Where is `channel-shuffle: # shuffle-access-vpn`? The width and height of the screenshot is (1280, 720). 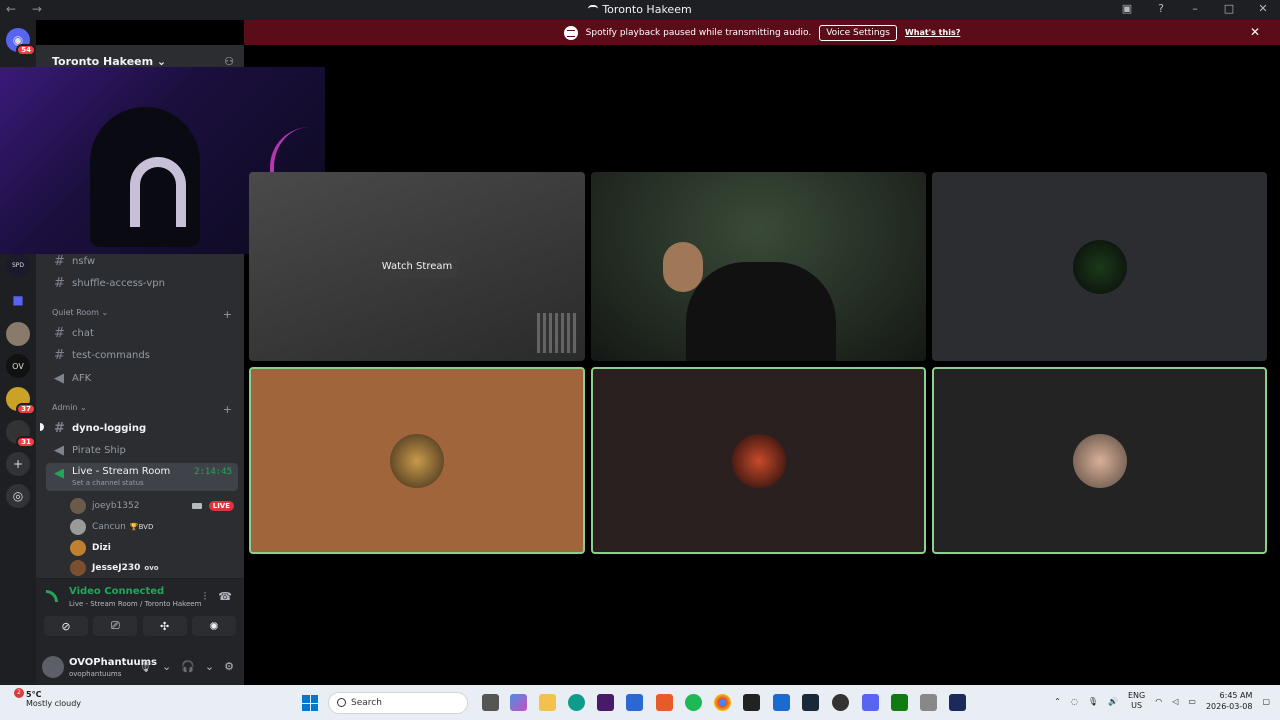
channel-shuffle: # shuffle-access-vpn is located at coordinates (142, 283).